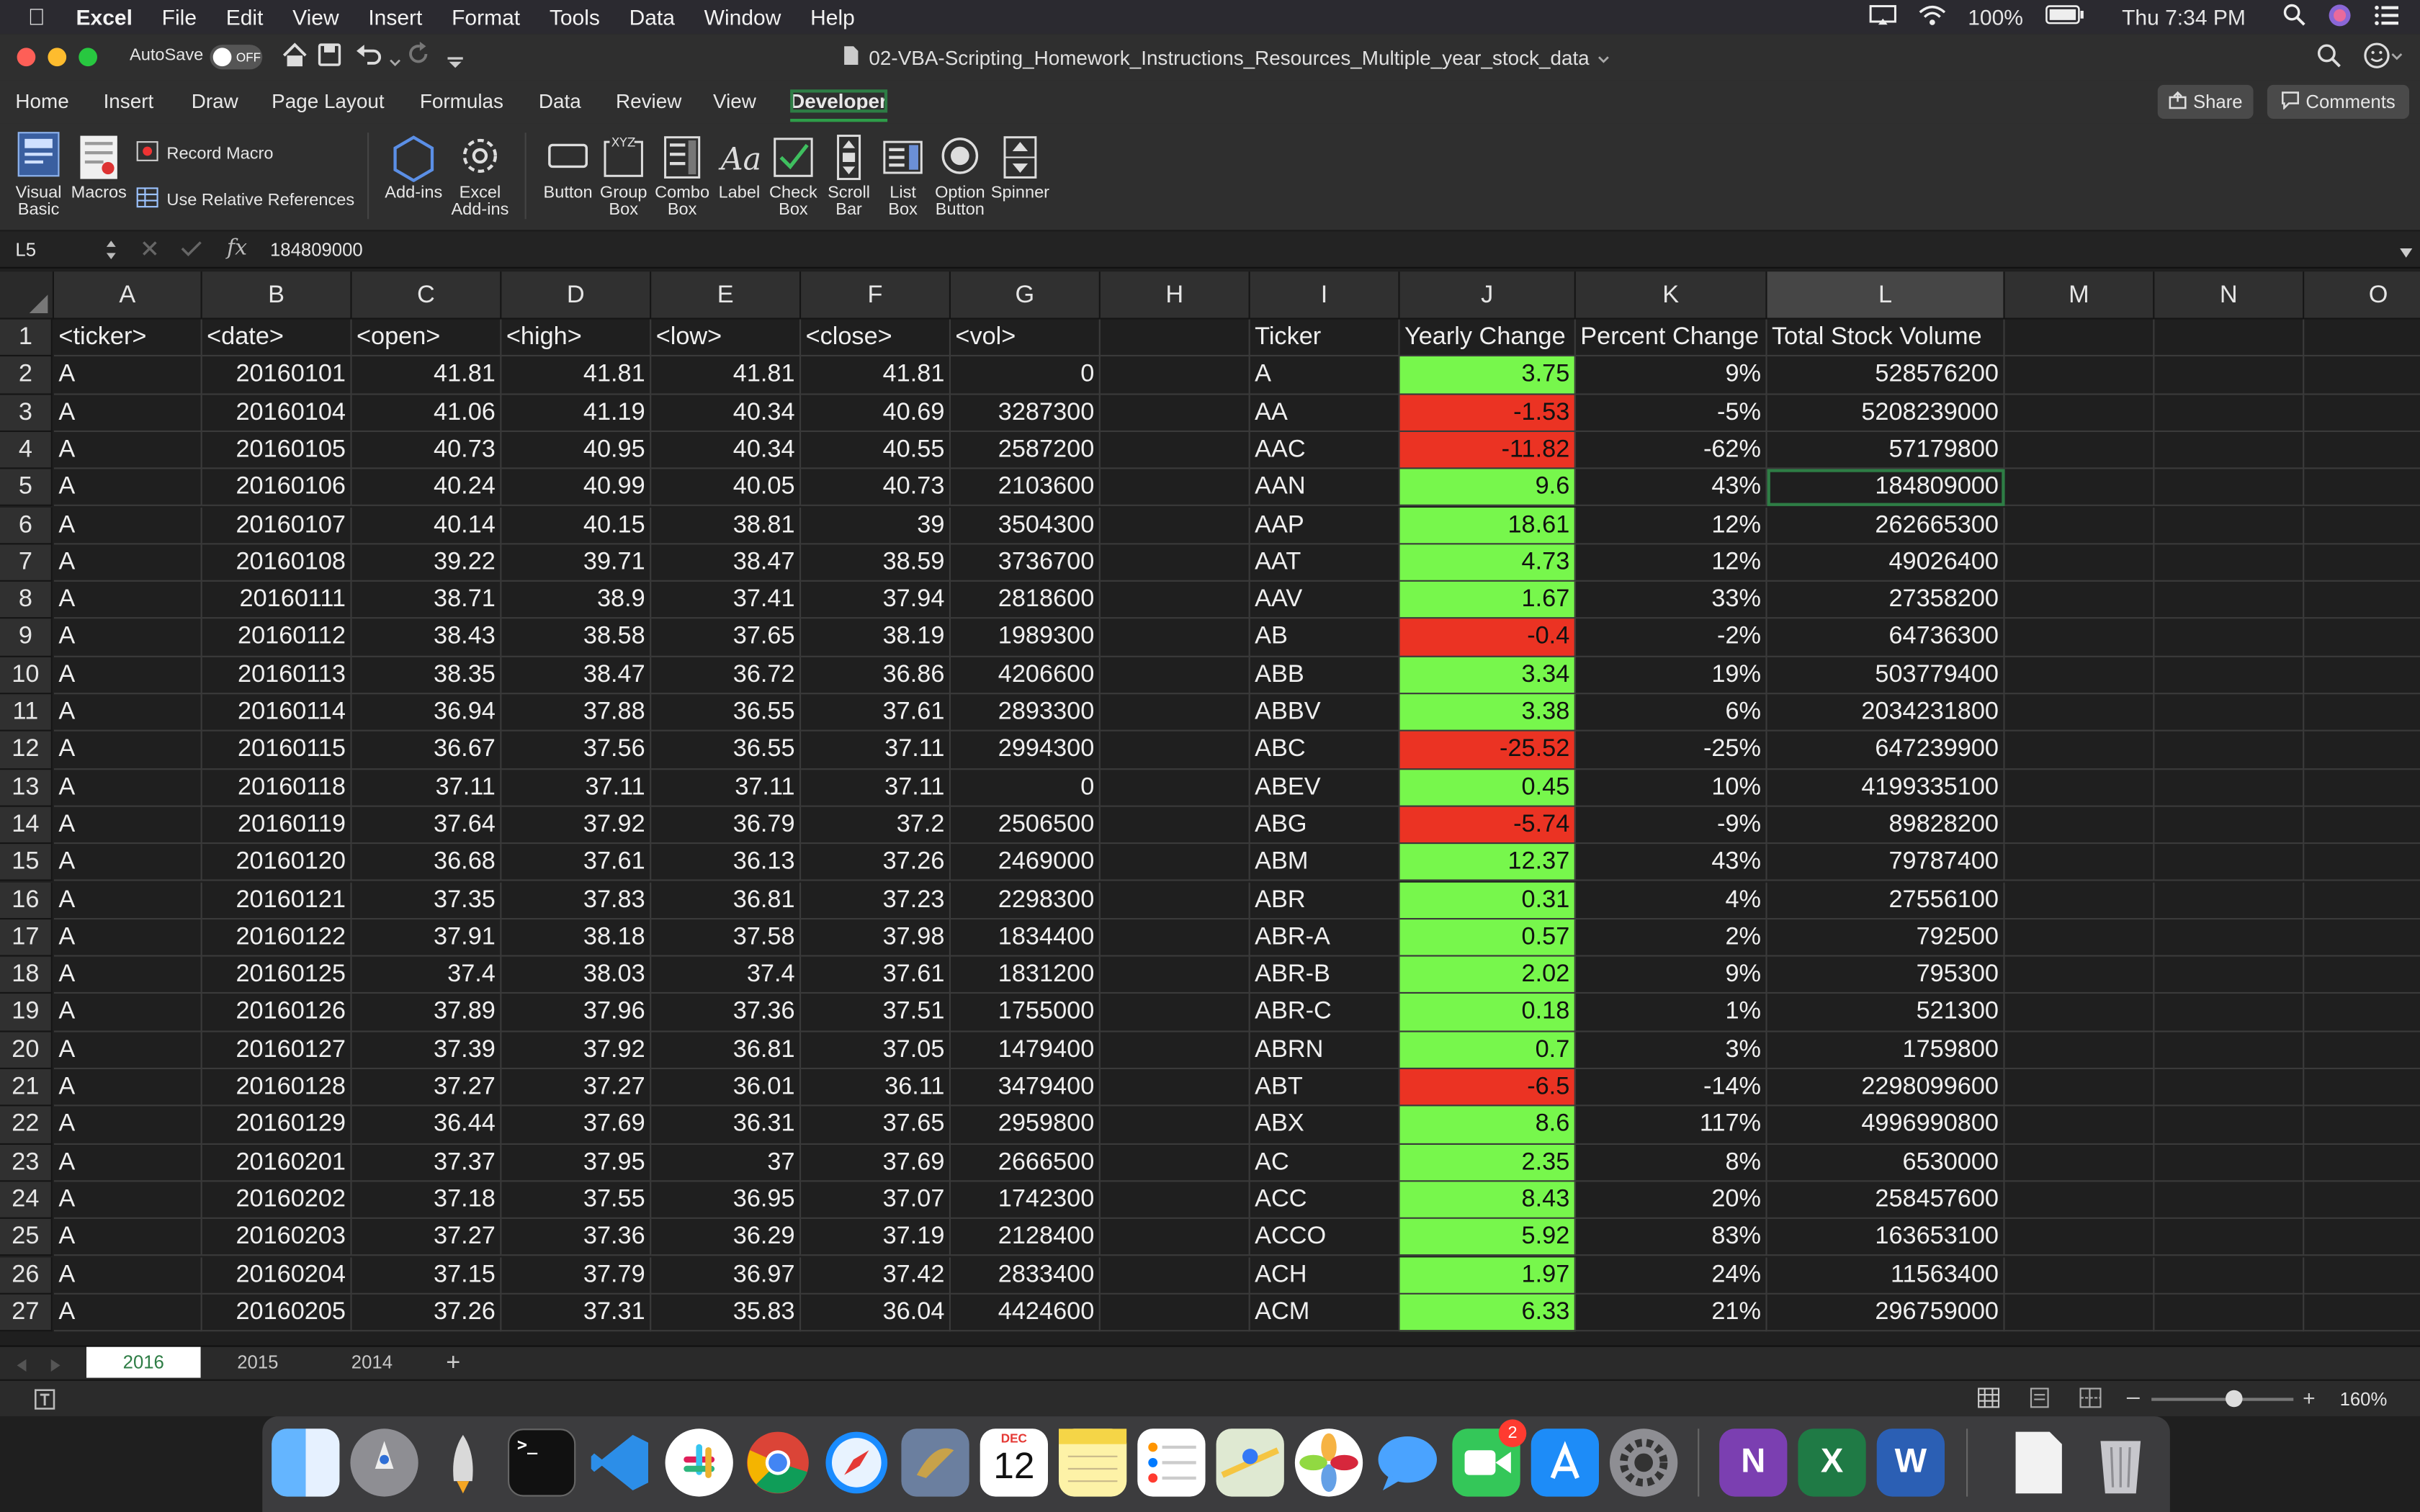 This screenshot has width=2420, height=1512. I want to click on data-cell: 8.43, so click(1487, 1201).